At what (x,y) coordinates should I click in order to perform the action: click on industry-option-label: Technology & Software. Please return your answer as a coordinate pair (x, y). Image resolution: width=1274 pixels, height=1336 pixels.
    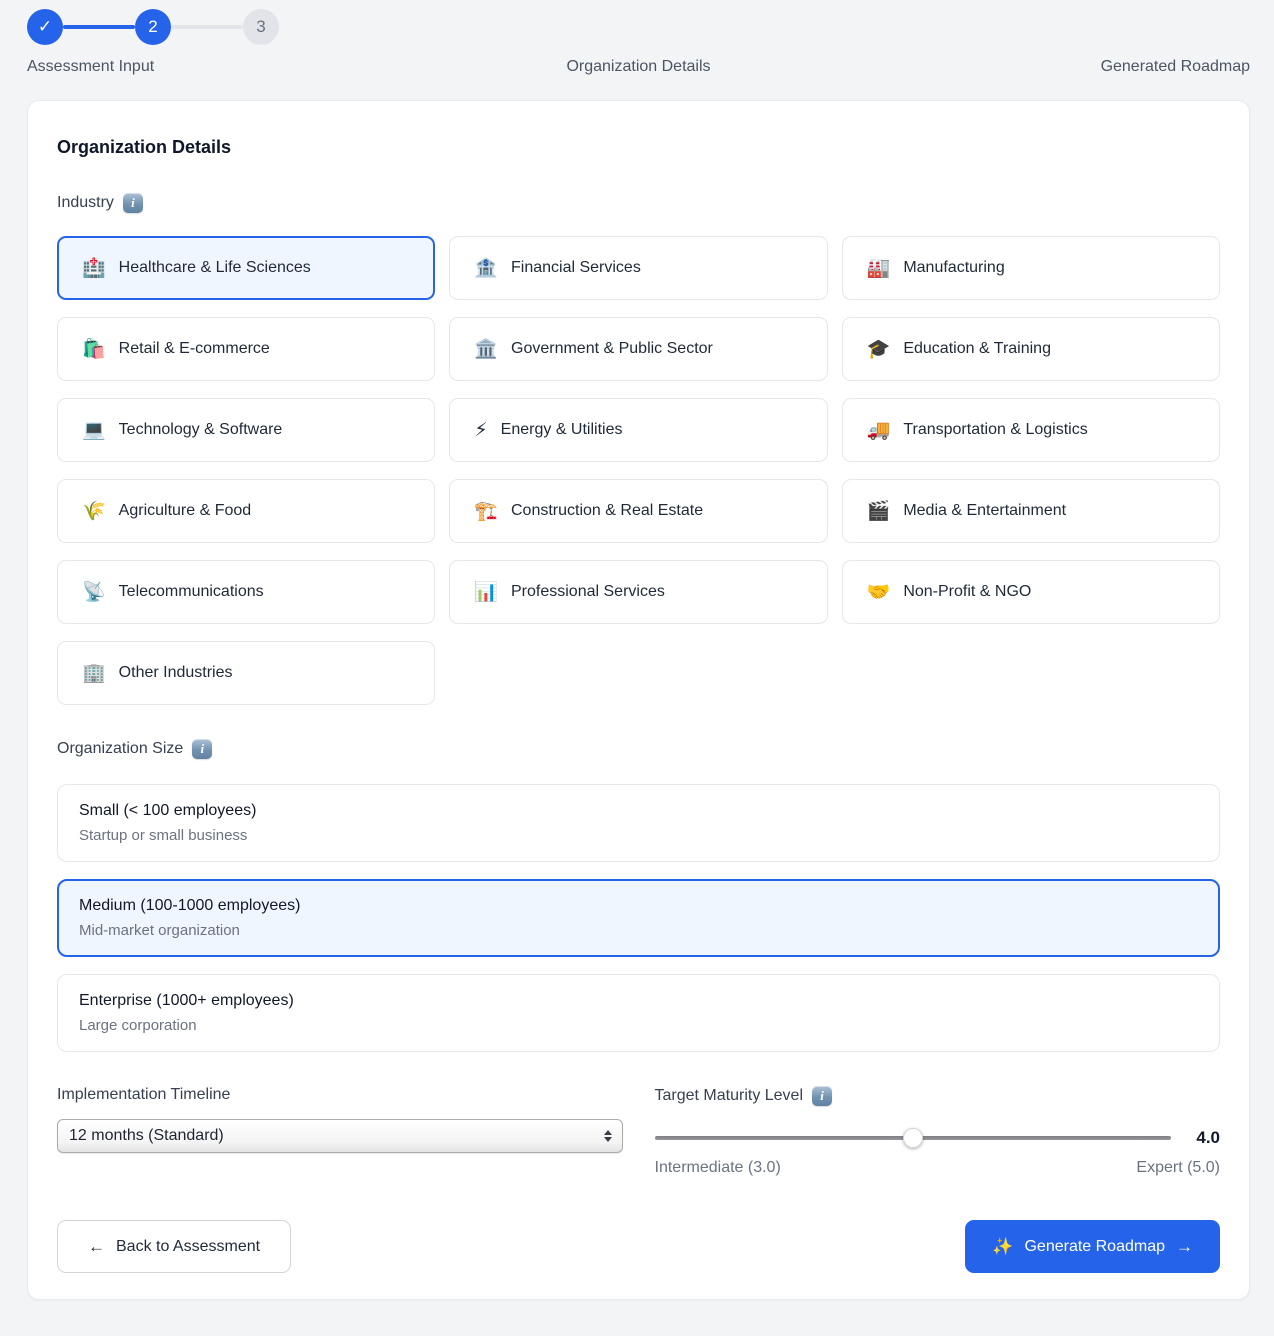
    Looking at the image, I should click on (200, 429).